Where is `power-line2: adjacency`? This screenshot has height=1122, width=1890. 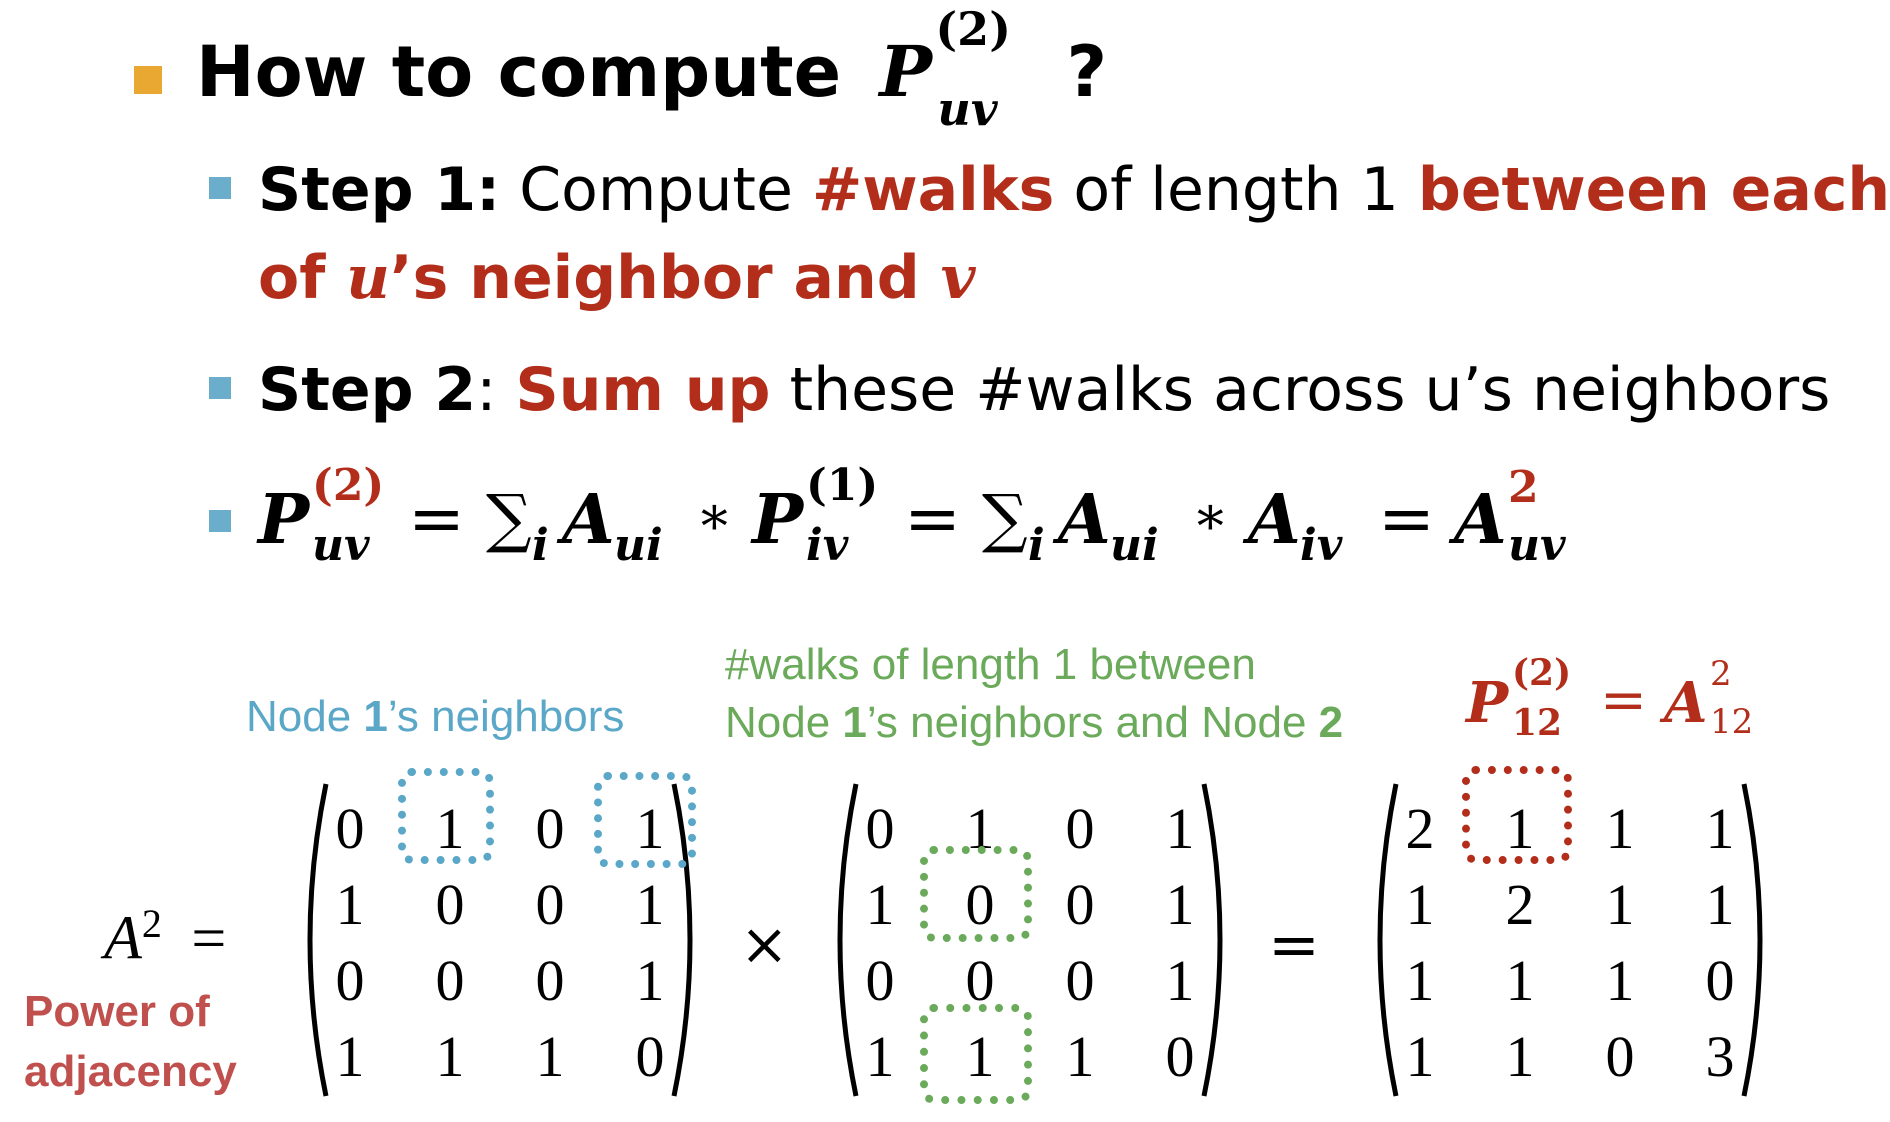 power-line2: adjacency is located at coordinates (130, 1071).